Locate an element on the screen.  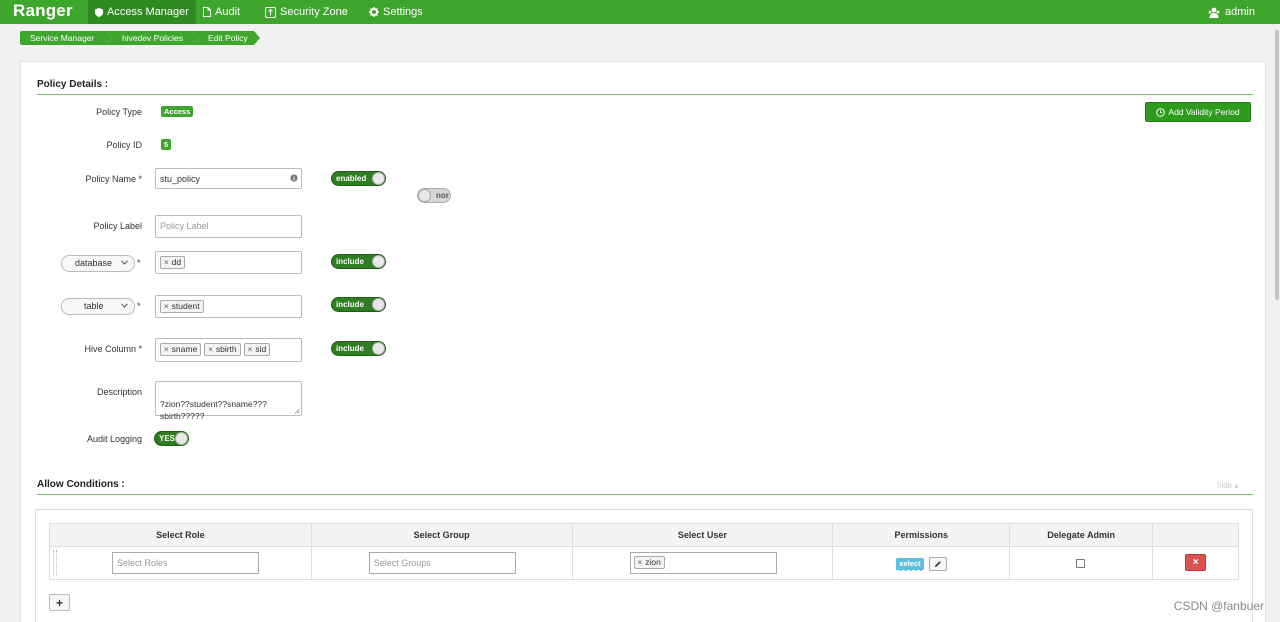
tag-chip: × sname is located at coordinates (181, 349).